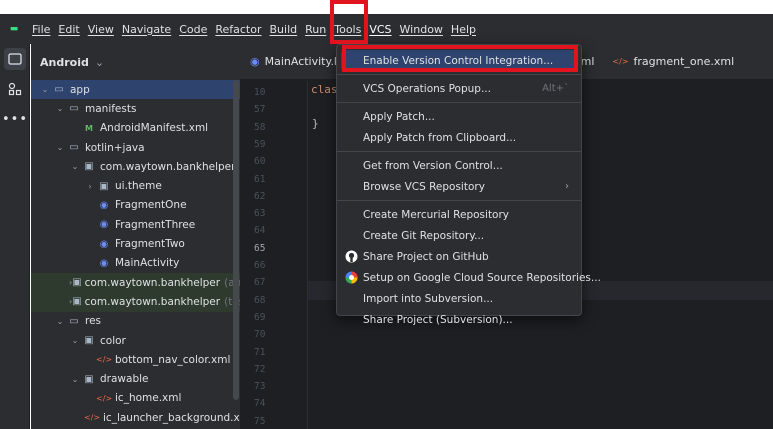  What do you see at coordinates (152, 301) in the screenshot?
I see `tree-item-label: com.waytown.bankhelper` at bounding box center [152, 301].